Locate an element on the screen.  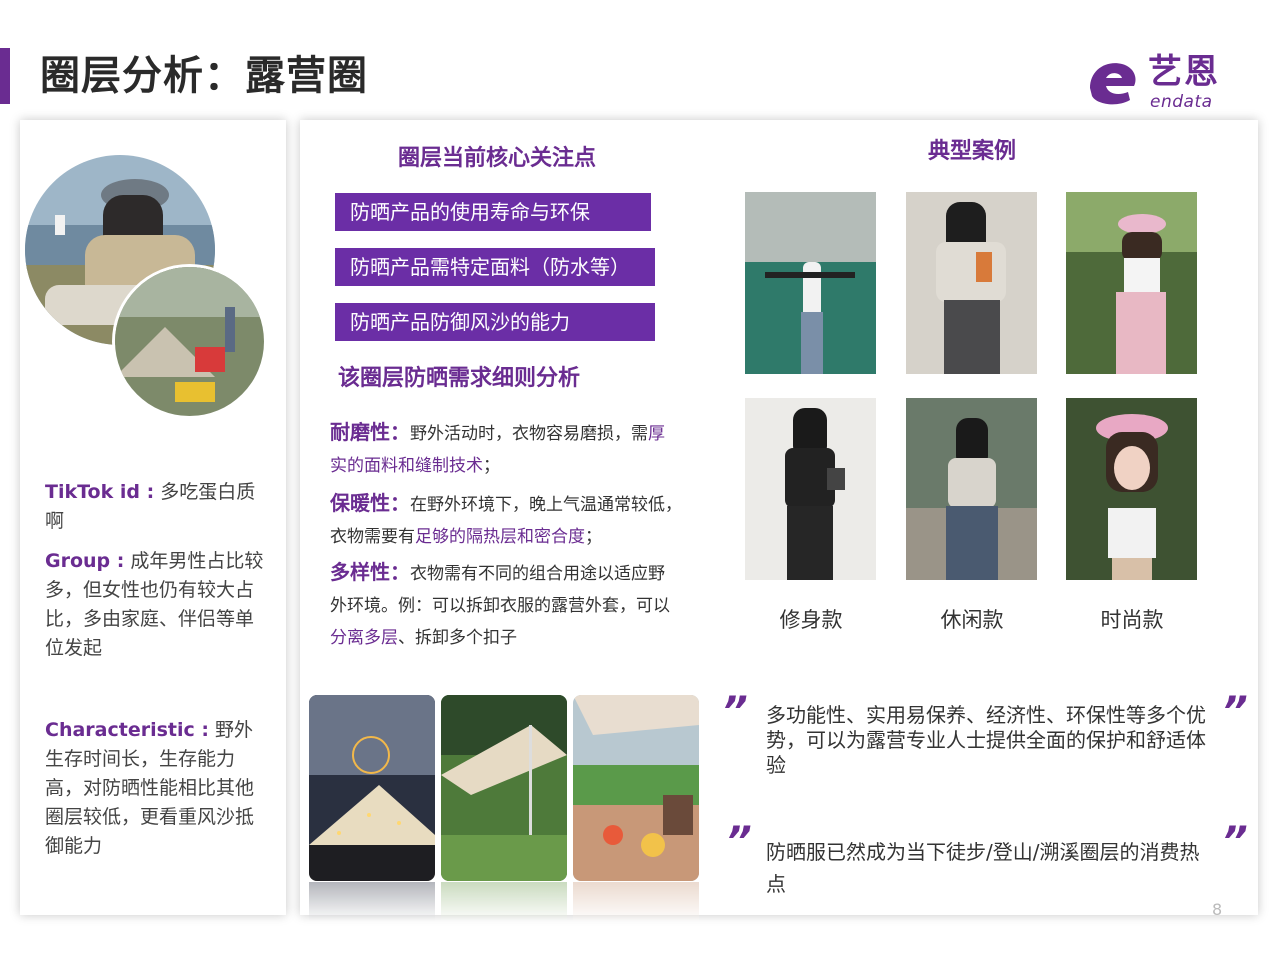
profile-photo-camp is located at coordinates (189, 341).